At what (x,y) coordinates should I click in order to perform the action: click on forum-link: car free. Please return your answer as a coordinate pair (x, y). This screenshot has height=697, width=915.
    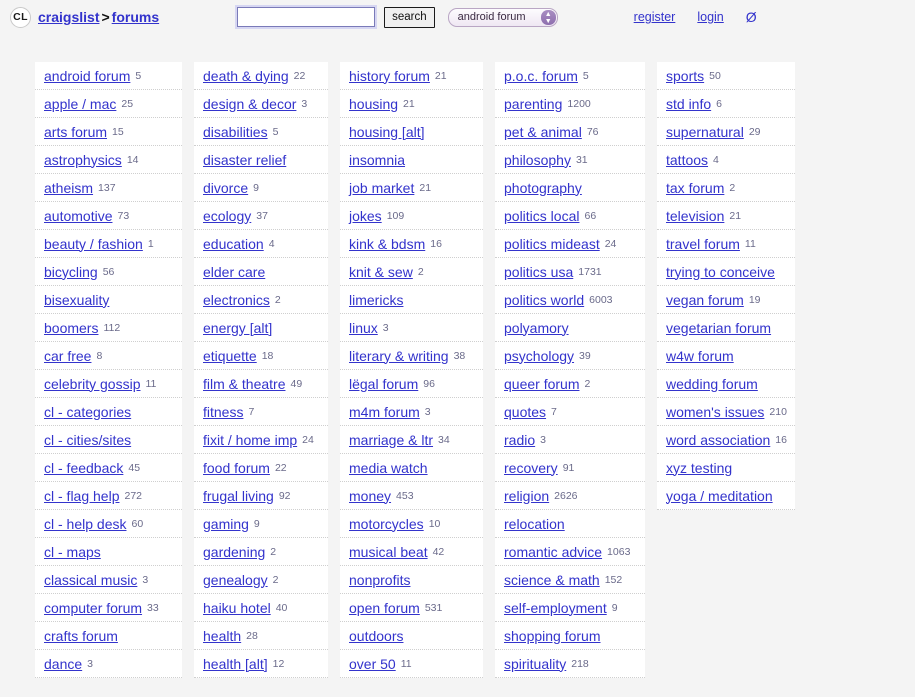
    Looking at the image, I should click on (67, 356).